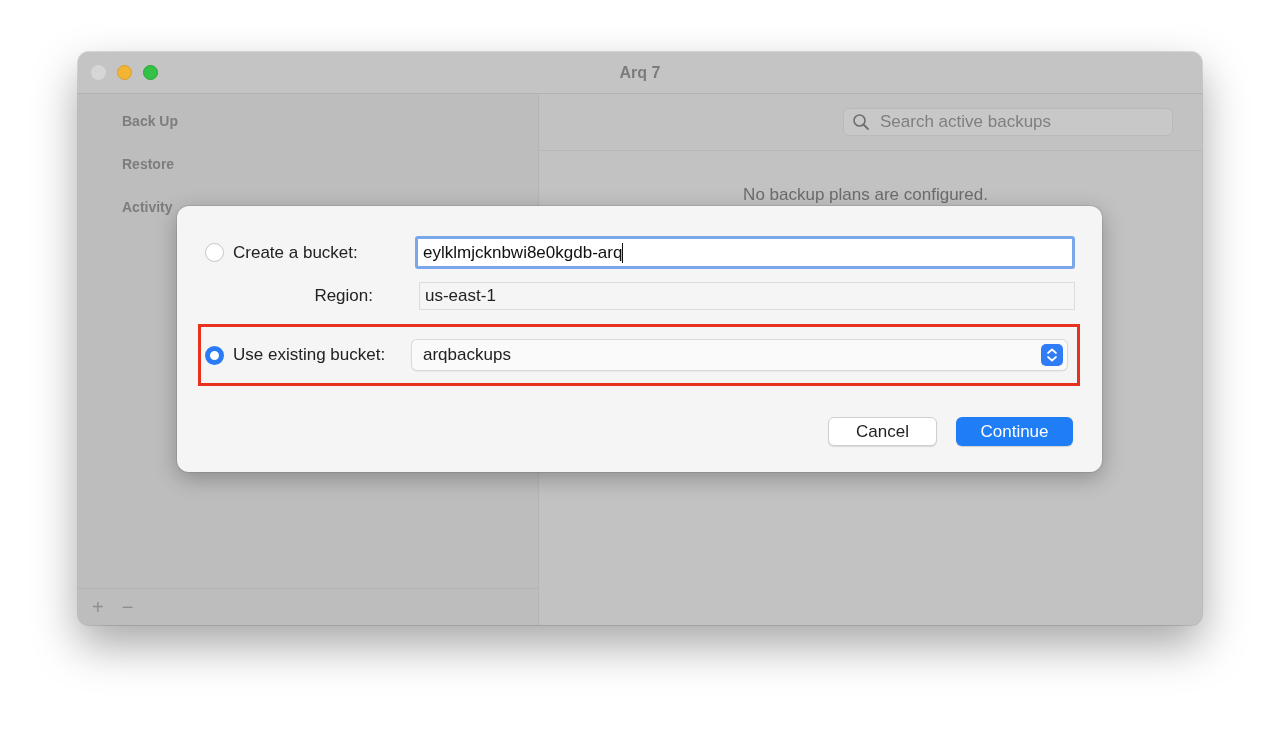 Image resolution: width=1280 pixels, height=729 pixels. I want to click on field-label: Create a bucket:, so click(295, 252).